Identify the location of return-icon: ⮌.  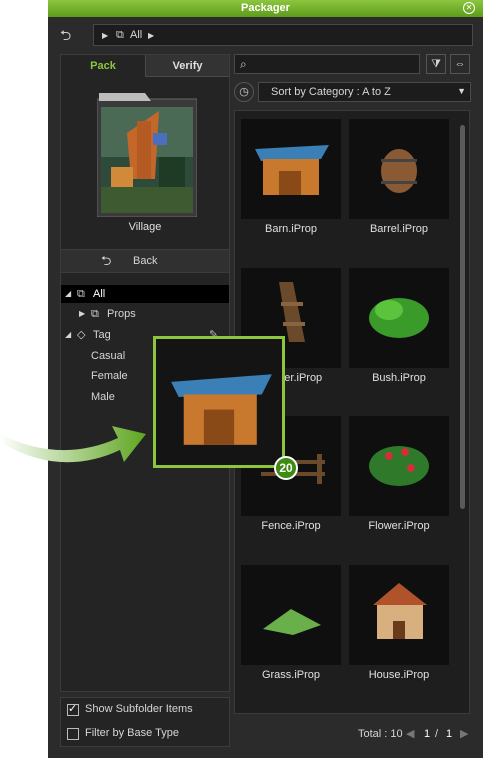
(106, 260).